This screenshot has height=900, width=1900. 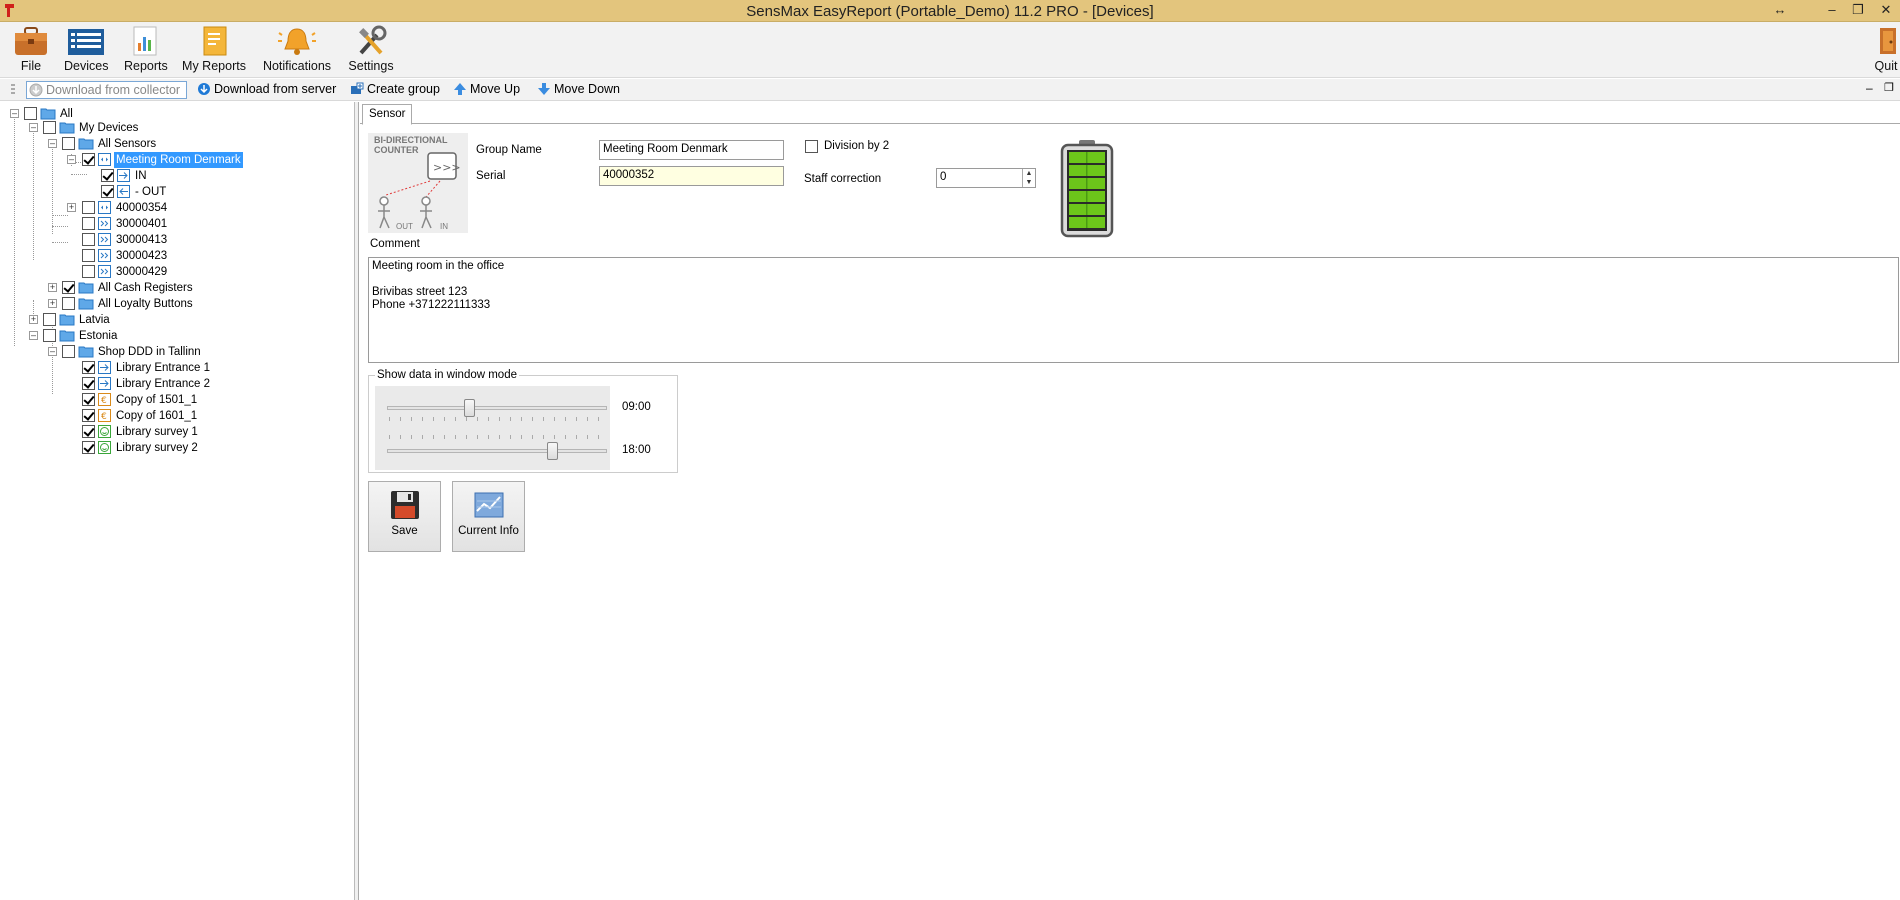 What do you see at coordinates (1888, 41) in the screenshot?
I see `exit-door-icon` at bounding box center [1888, 41].